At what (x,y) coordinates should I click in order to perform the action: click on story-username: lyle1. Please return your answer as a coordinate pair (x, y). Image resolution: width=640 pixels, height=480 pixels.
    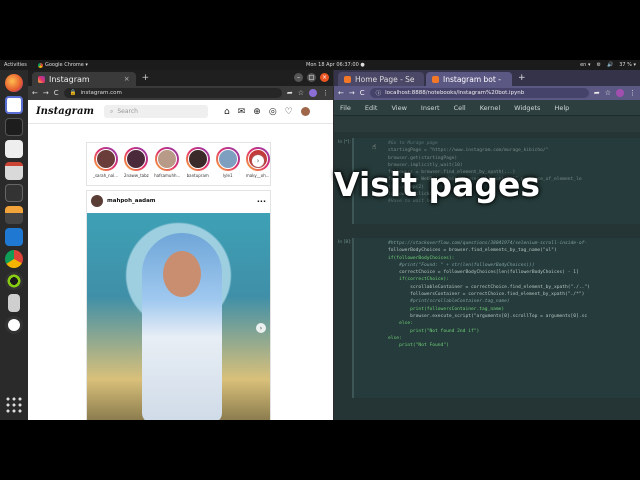
    Looking at the image, I should click on (227, 175).